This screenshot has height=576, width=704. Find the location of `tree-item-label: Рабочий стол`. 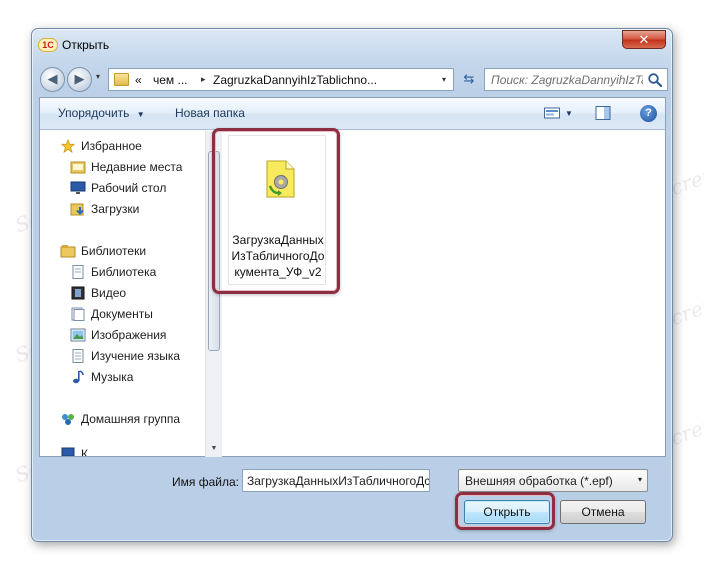

tree-item-label: Рабочий стол is located at coordinates (129, 188).